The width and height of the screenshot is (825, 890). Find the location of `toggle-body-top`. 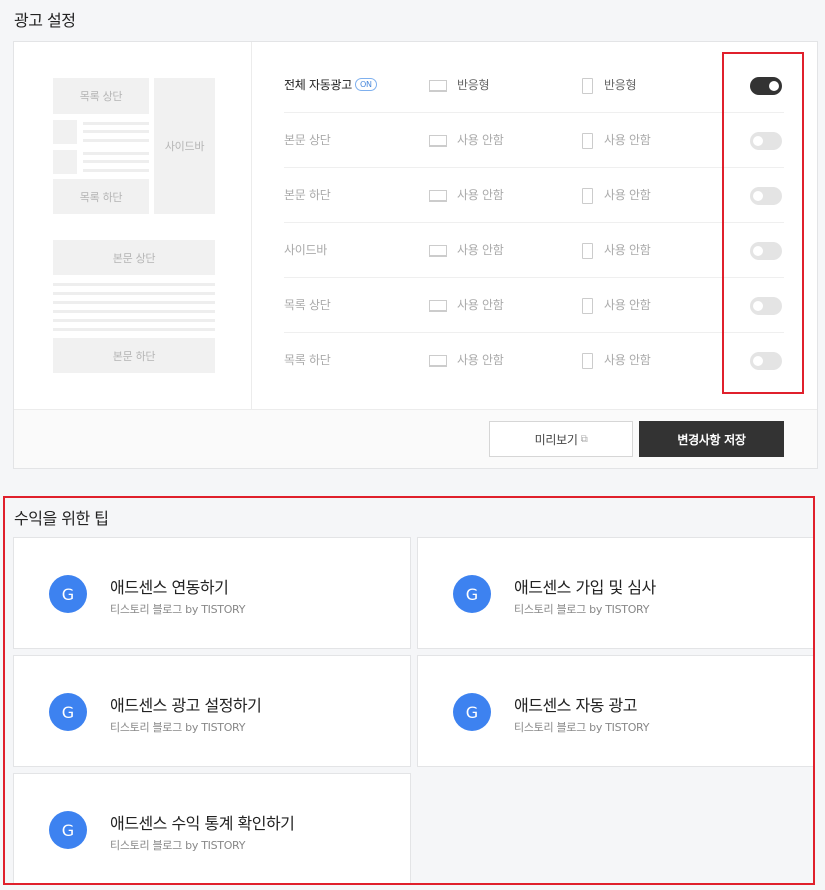

toggle-body-top is located at coordinates (766, 141).